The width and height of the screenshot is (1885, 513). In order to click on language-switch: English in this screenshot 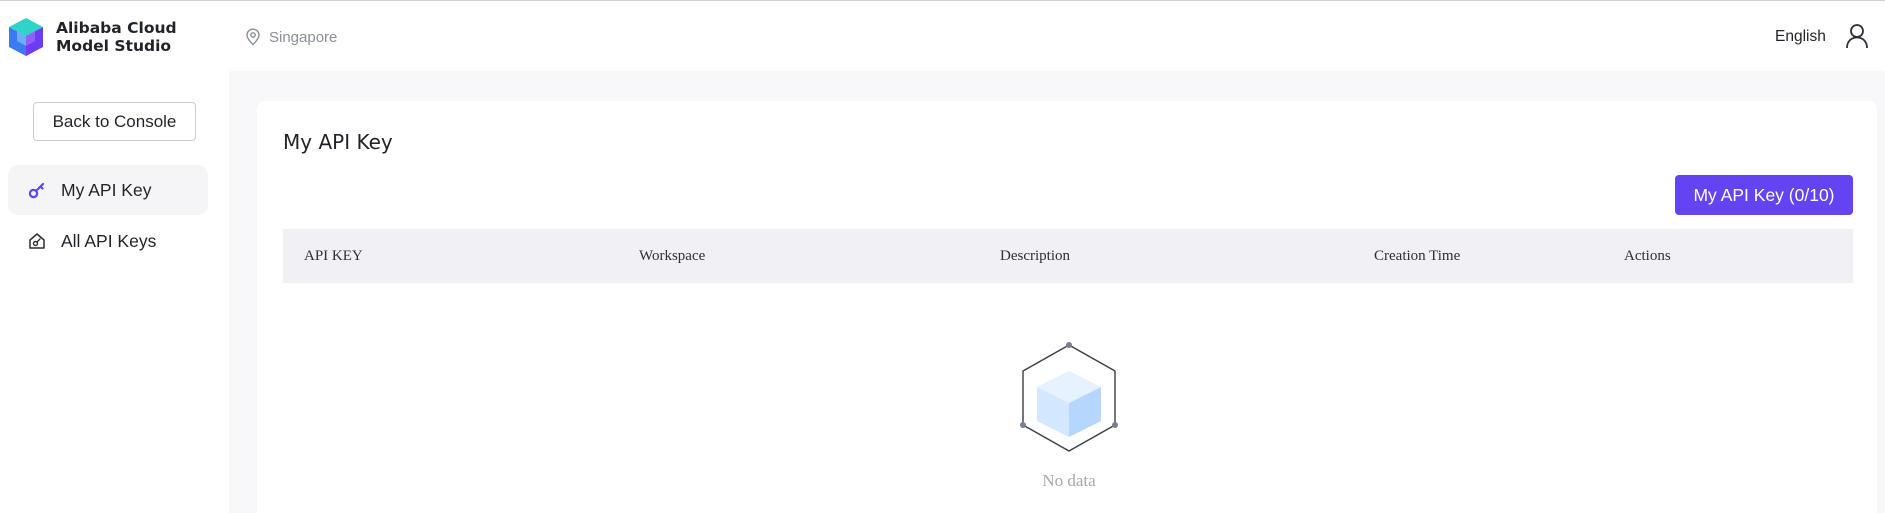, I will do `click(1800, 37)`.